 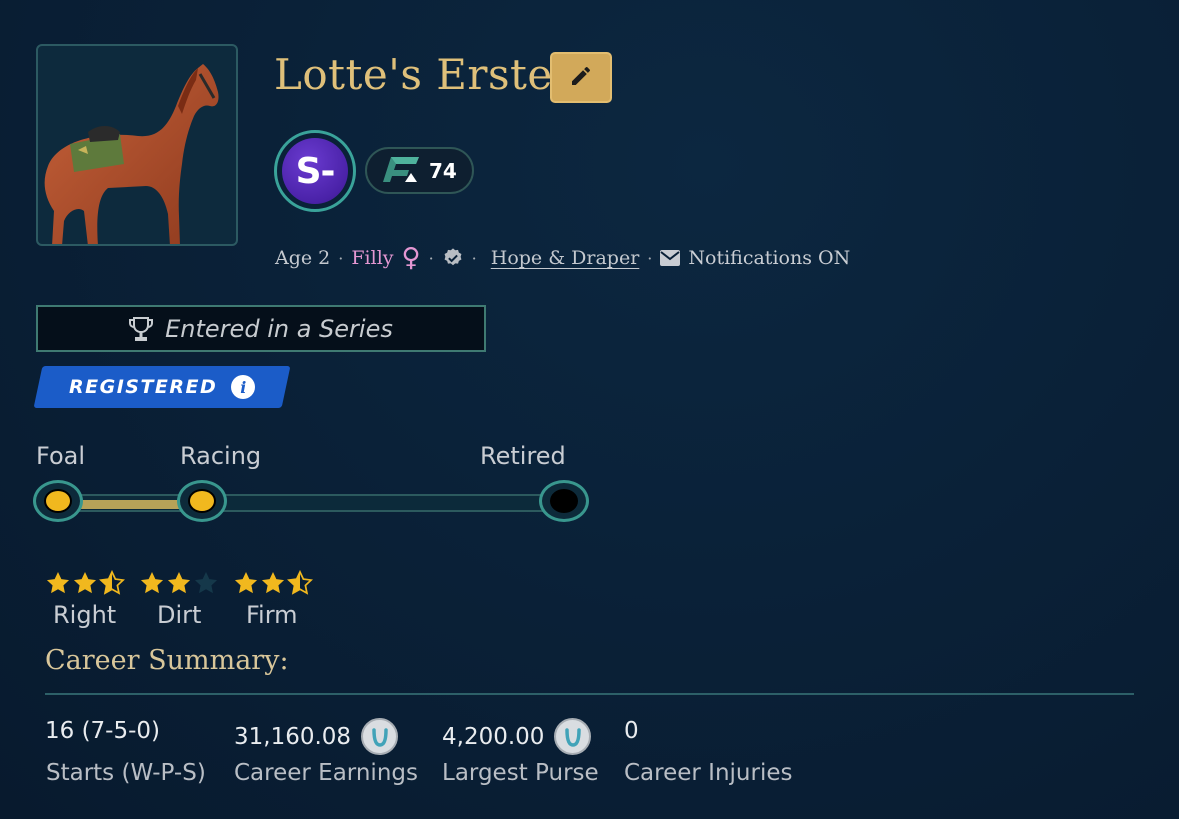 I want to click on pencil-icon, so click(x=581, y=78).